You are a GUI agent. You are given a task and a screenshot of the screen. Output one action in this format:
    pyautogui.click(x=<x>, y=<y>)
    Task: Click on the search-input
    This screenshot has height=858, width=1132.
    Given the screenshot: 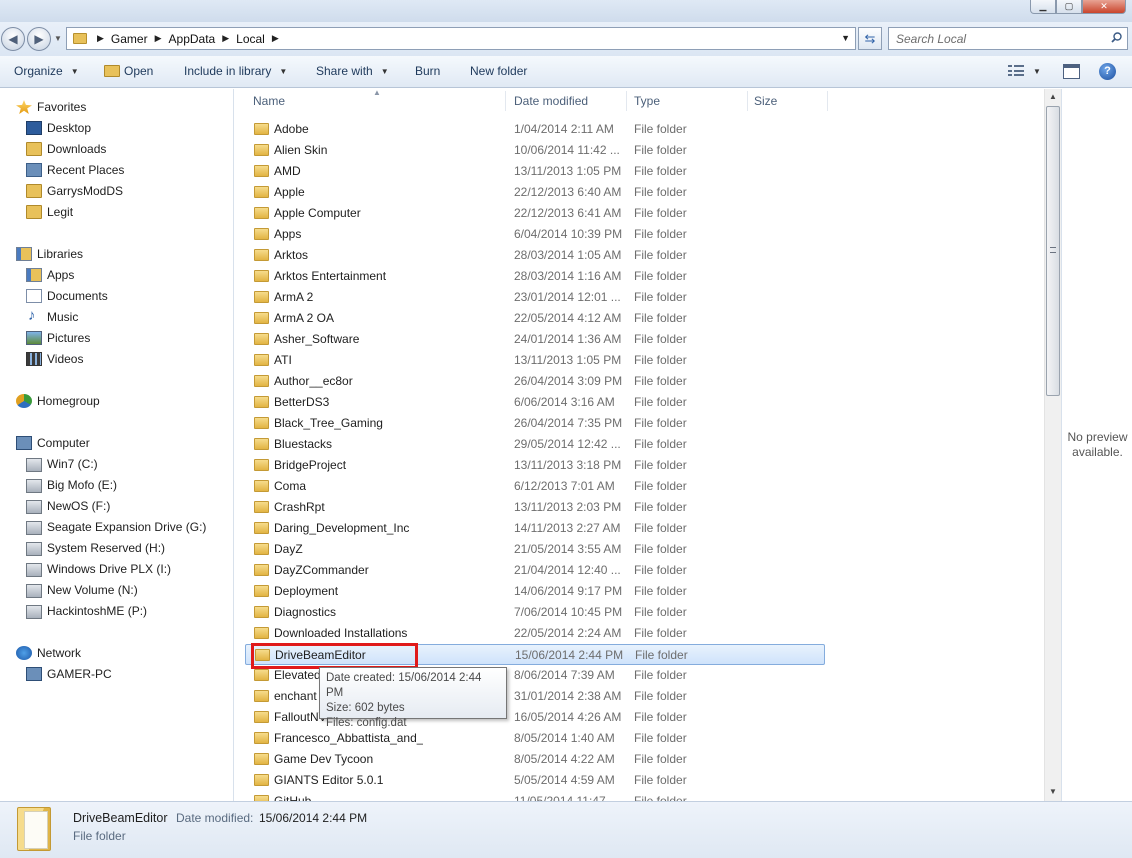 What is the action you would take?
    pyautogui.click(x=994, y=38)
    